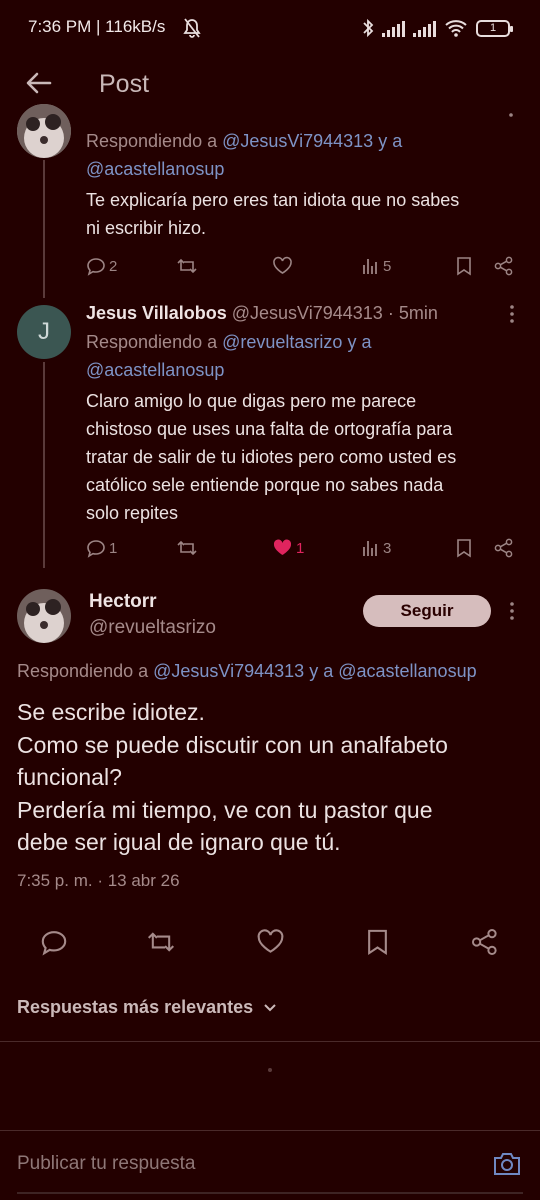  I want to click on avatar: J, so click(44, 332).